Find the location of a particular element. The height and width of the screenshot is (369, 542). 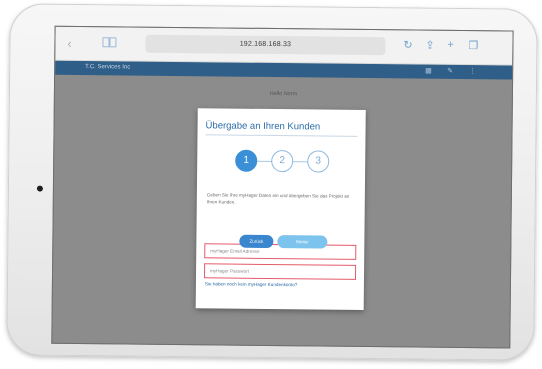

step-1: 1 is located at coordinates (246, 160).